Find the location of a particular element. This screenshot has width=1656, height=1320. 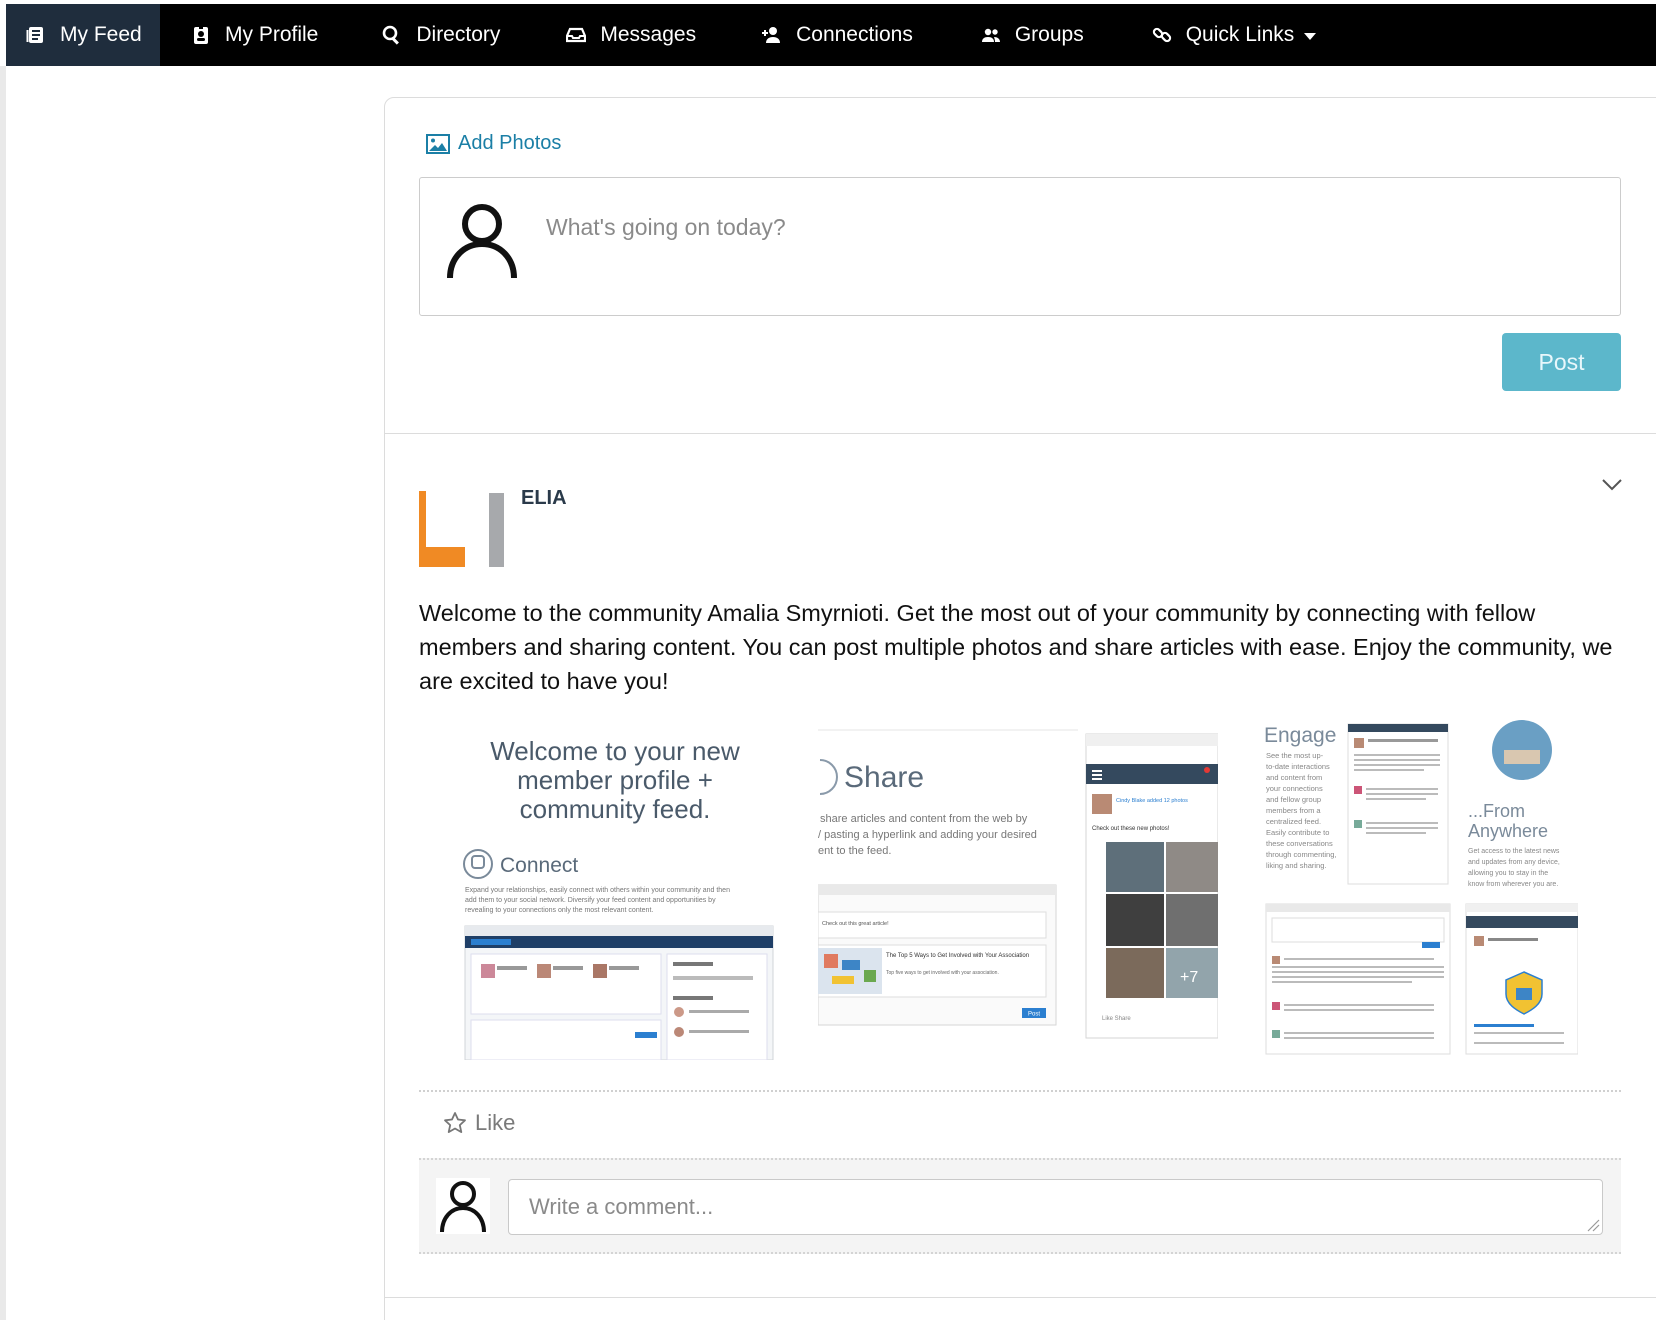

nav-label: My Feed is located at coordinates (101, 34).